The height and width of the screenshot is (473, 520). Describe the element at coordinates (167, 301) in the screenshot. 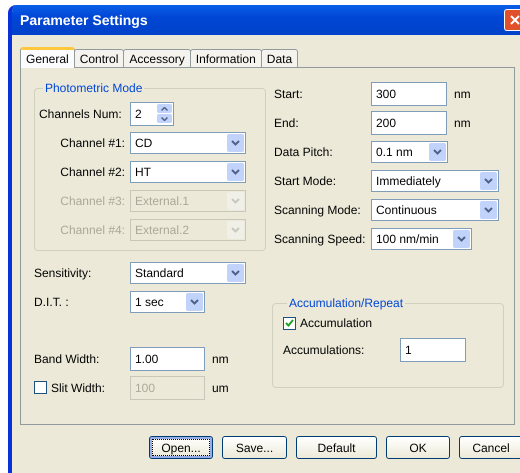

I see `dropdown: 1 sec` at that location.